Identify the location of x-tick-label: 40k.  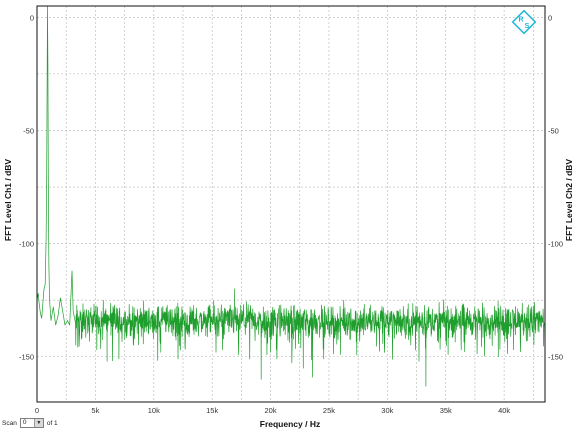
(504, 410).